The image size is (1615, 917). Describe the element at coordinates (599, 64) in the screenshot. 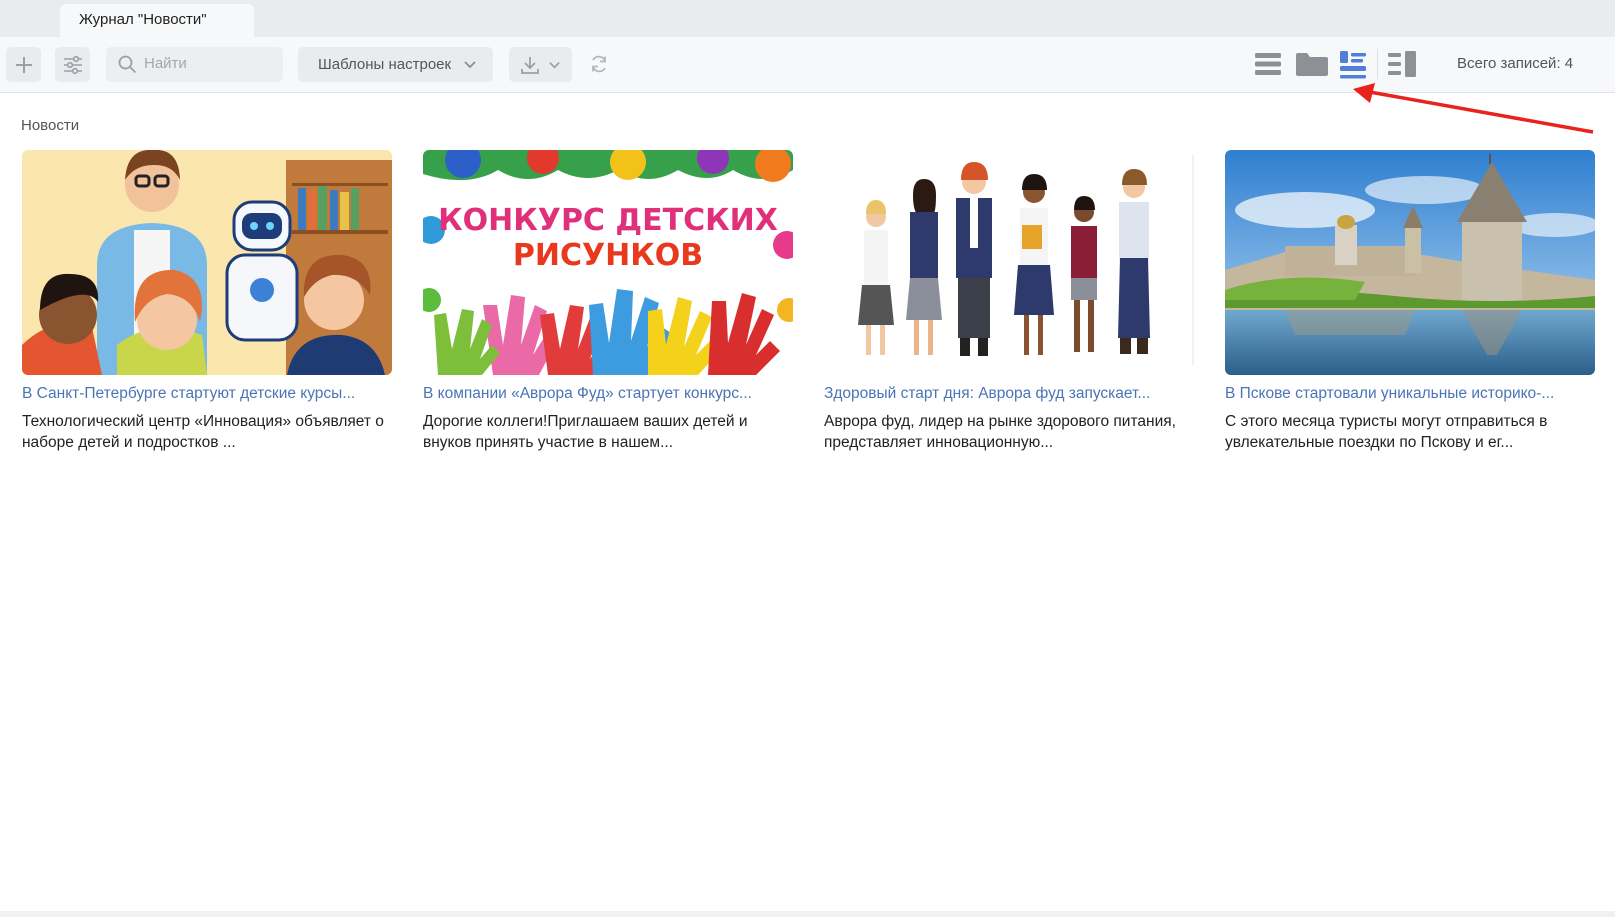

I see `refresh-icon` at that location.